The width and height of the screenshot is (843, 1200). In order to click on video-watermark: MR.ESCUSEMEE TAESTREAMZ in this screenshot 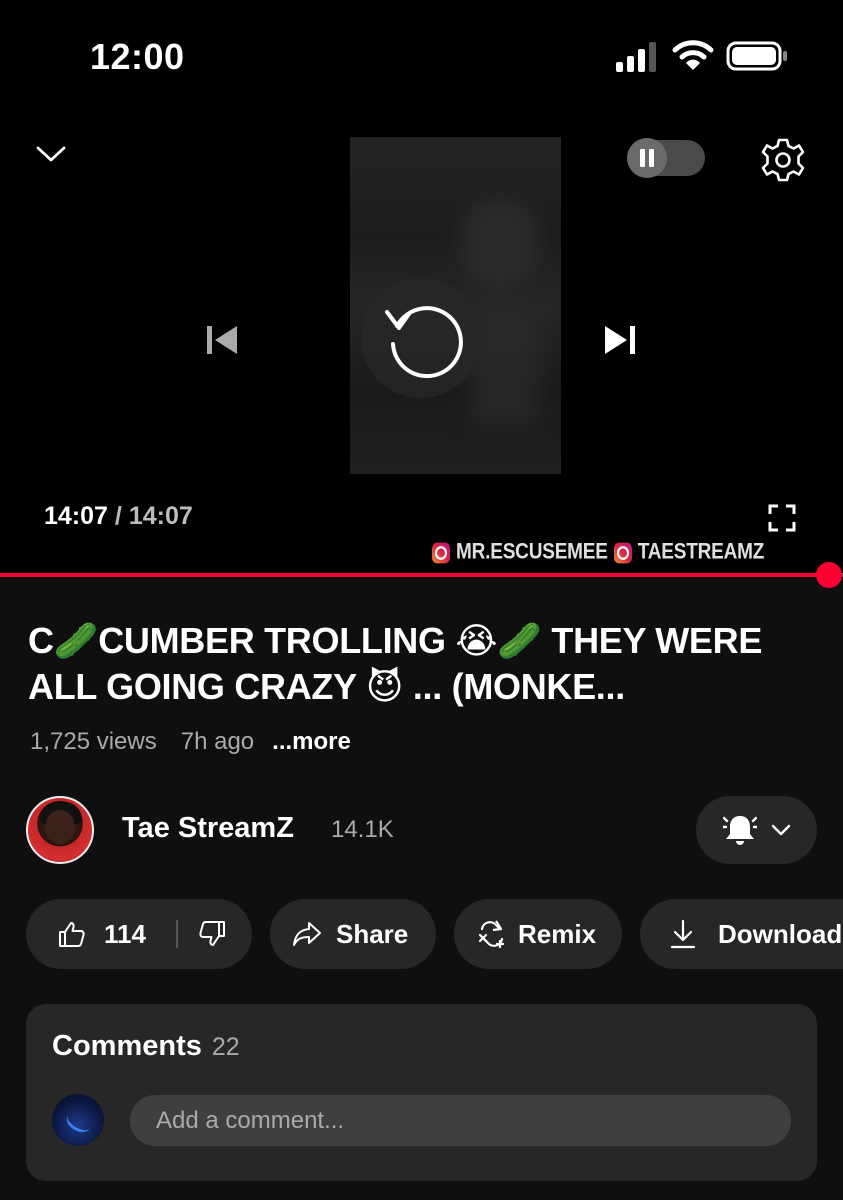, I will do `click(598, 552)`.